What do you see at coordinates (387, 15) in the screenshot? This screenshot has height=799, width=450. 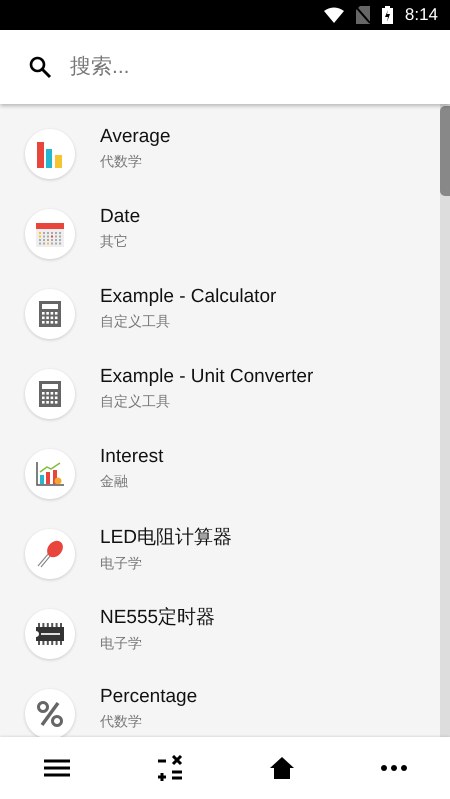 I see `battery-charging-icon` at bounding box center [387, 15].